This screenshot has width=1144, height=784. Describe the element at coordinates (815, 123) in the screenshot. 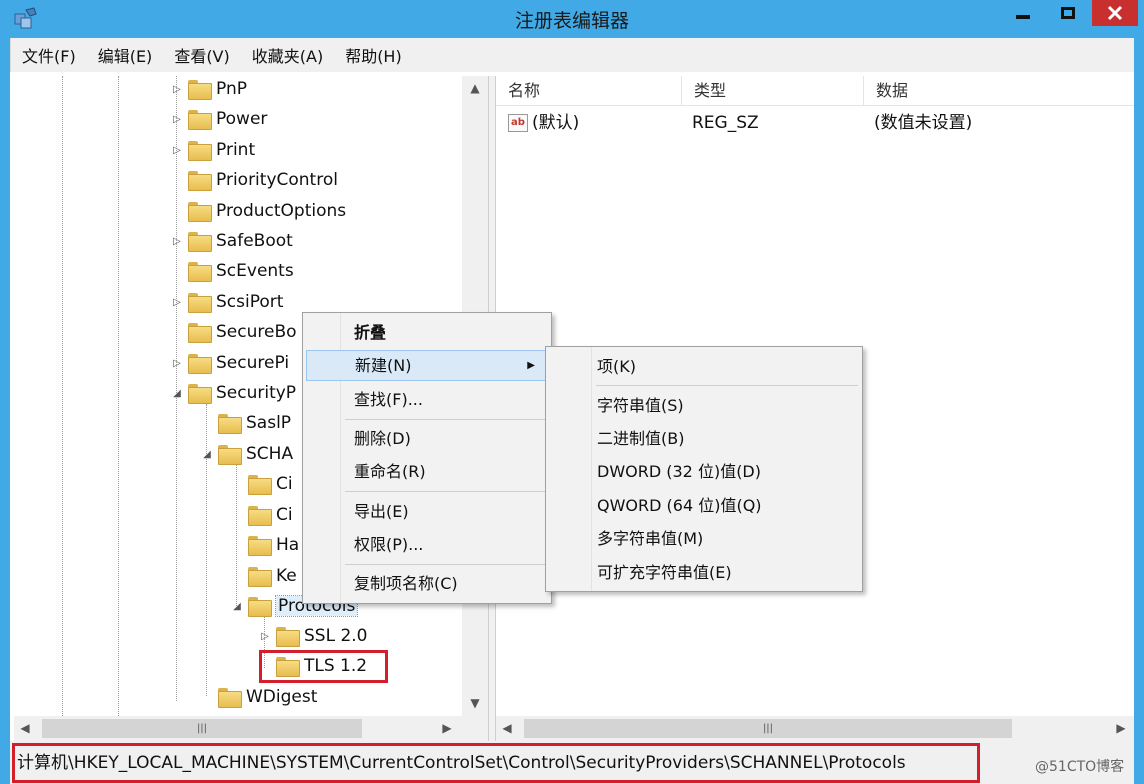

I see `list-item: ab (默认) REG_SZ (数值未设置)` at that location.